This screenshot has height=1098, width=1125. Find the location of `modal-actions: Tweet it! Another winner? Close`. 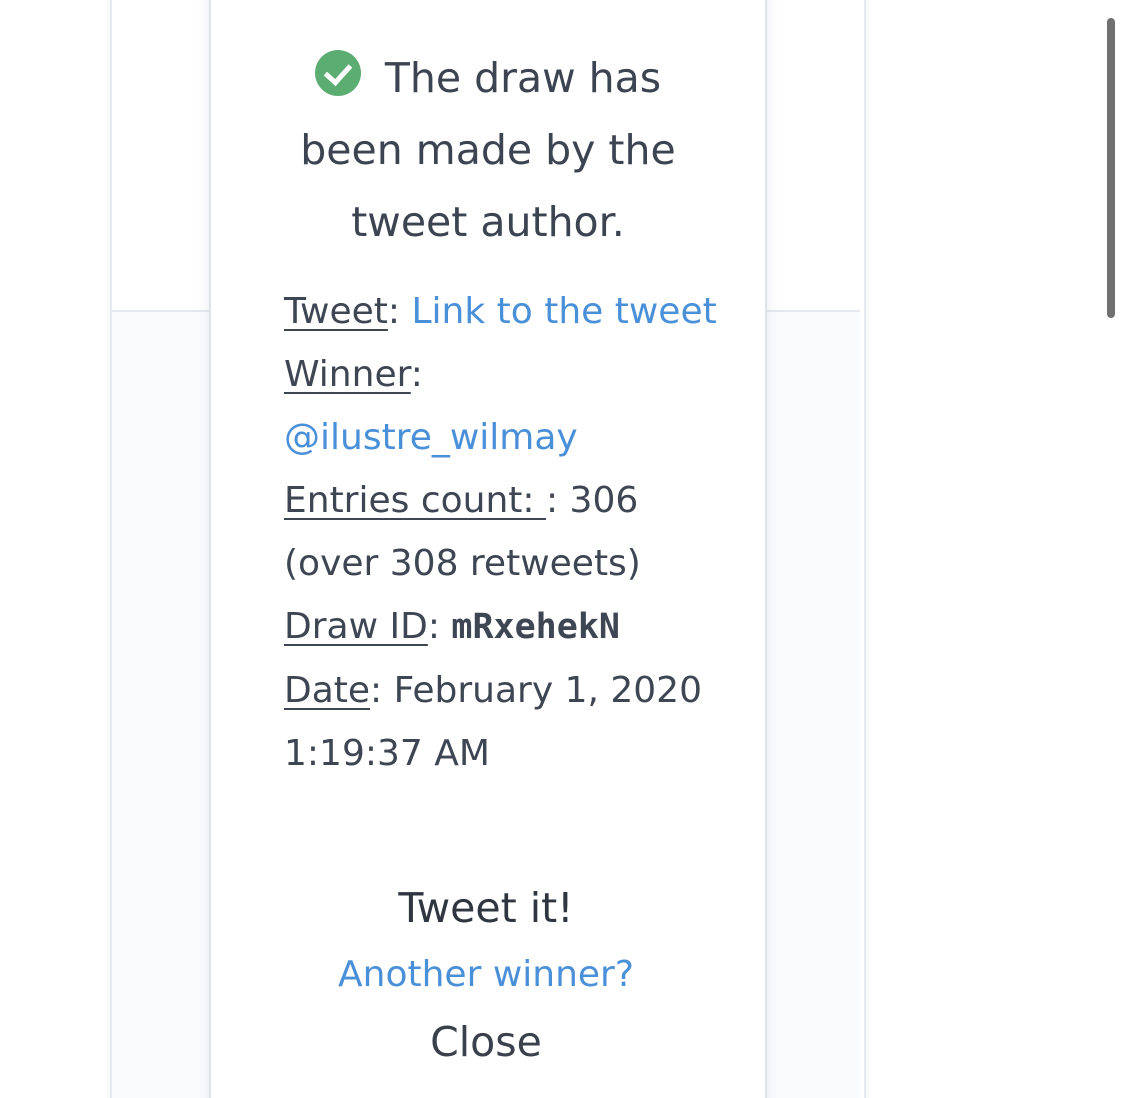

modal-actions: Tweet it! Another winner? Close is located at coordinates (486, 975).